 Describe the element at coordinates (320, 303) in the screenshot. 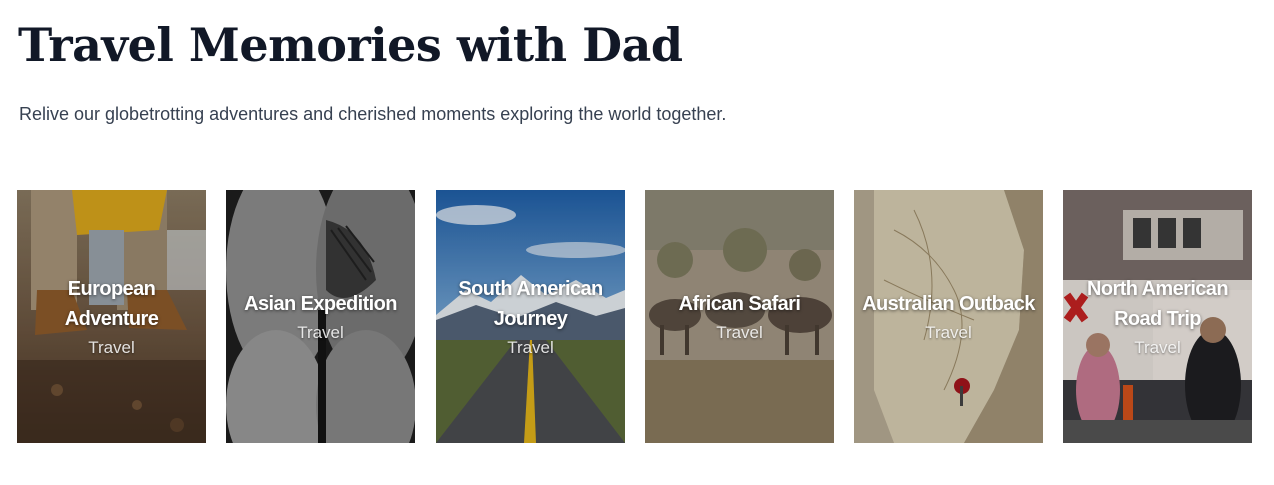

I see `card-title: Asian Expedition` at that location.